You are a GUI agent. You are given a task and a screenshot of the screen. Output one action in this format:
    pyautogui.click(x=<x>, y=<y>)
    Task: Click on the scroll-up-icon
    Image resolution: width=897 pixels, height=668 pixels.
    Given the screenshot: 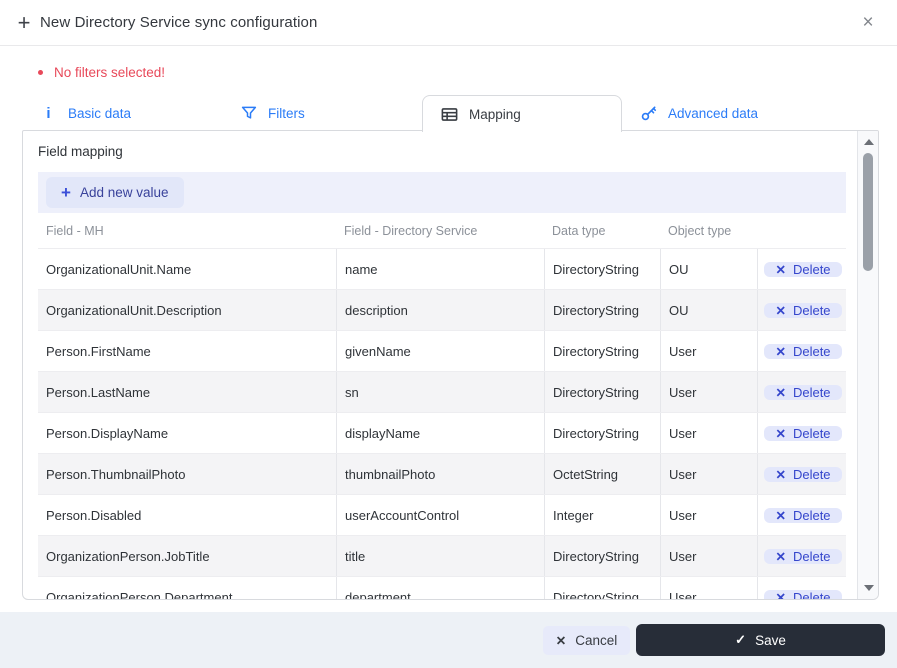 What is the action you would take?
    pyautogui.click(x=868, y=142)
    